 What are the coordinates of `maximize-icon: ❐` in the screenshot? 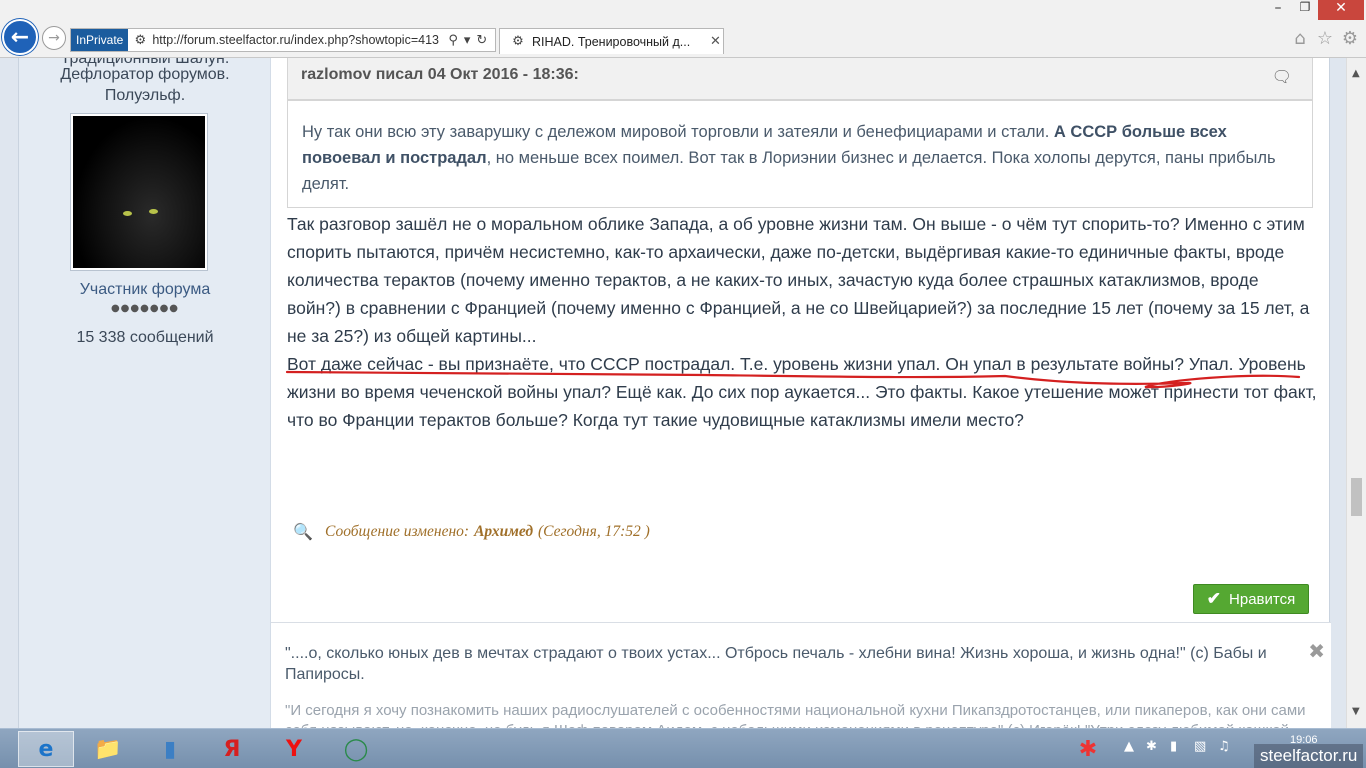 It's located at (1305, 10).